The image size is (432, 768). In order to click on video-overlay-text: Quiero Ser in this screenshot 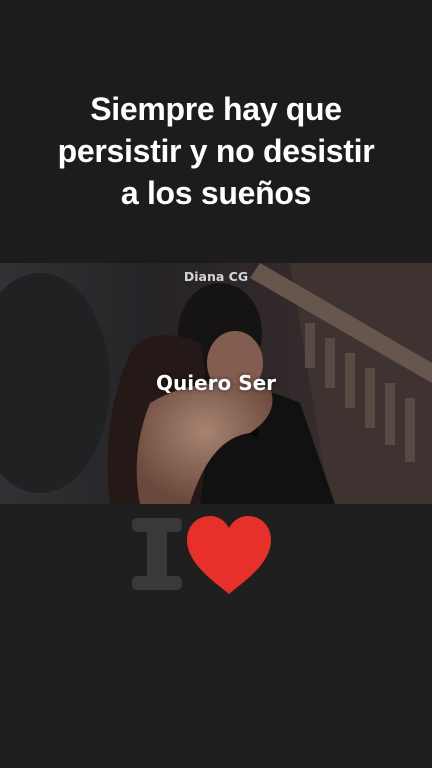, I will do `click(216, 383)`.